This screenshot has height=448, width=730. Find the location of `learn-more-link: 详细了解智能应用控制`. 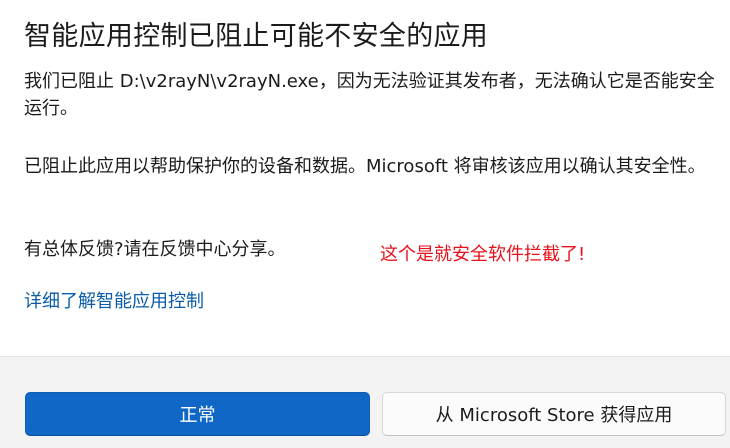

learn-more-link: 详细了解智能应用控制 is located at coordinates (114, 301).